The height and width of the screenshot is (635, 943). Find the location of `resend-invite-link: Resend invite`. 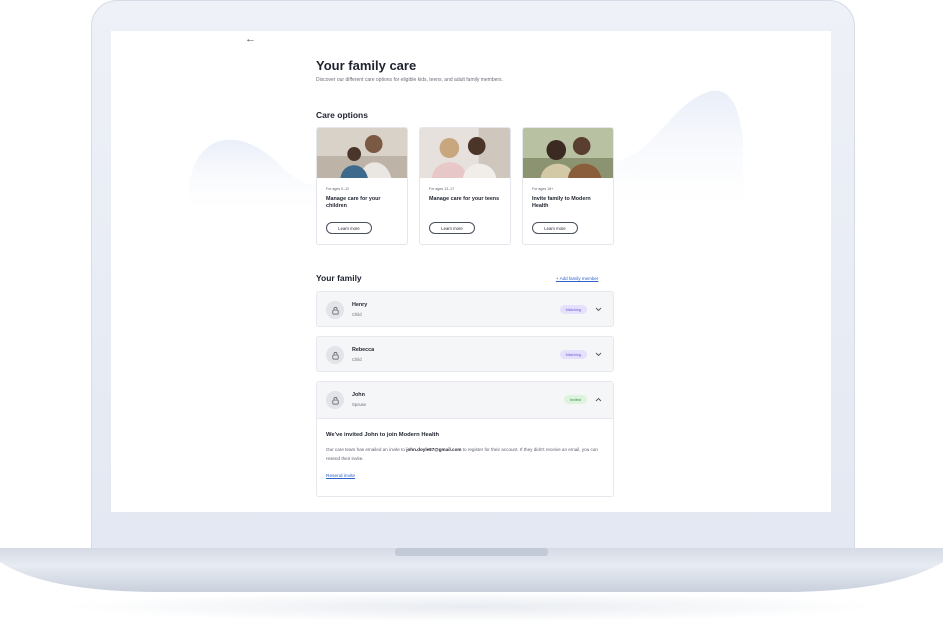

resend-invite-link: Resend invite is located at coordinates (340, 476).